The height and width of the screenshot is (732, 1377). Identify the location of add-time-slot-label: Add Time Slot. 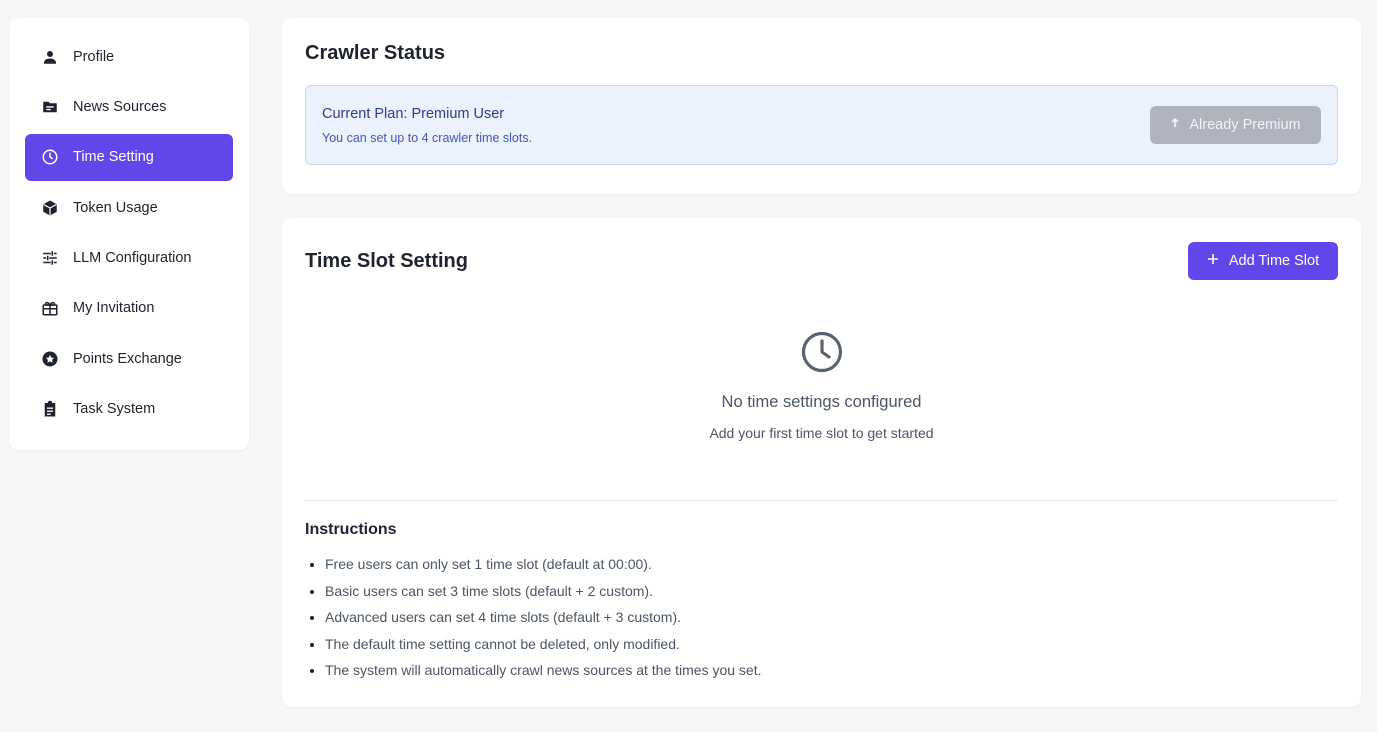
(1274, 261).